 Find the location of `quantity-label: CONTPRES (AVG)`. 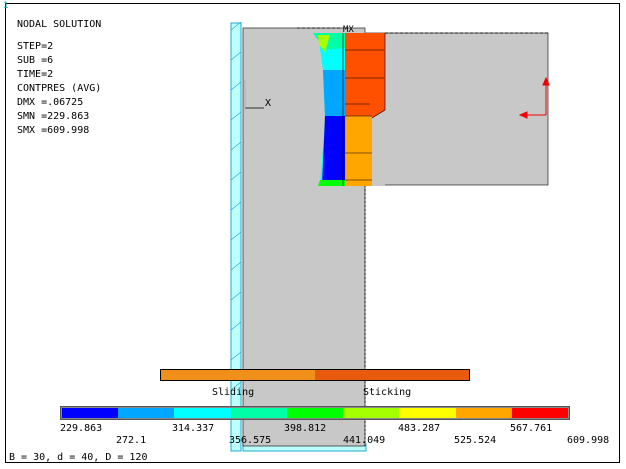

quantity-label: CONTPRES (AVG) is located at coordinates (59, 88).